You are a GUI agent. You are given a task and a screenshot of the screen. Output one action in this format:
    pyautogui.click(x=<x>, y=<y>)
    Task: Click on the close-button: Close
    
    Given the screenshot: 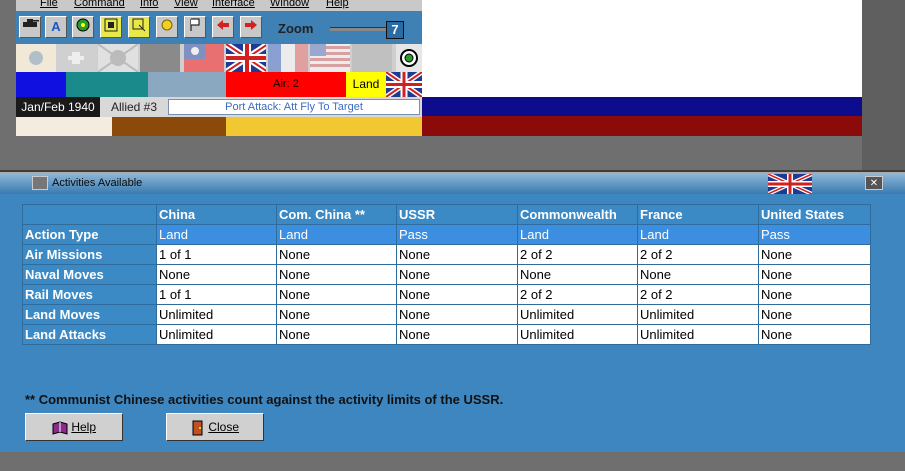 What is the action you would take?
    pyautogui.click(x=215, y=427)
    